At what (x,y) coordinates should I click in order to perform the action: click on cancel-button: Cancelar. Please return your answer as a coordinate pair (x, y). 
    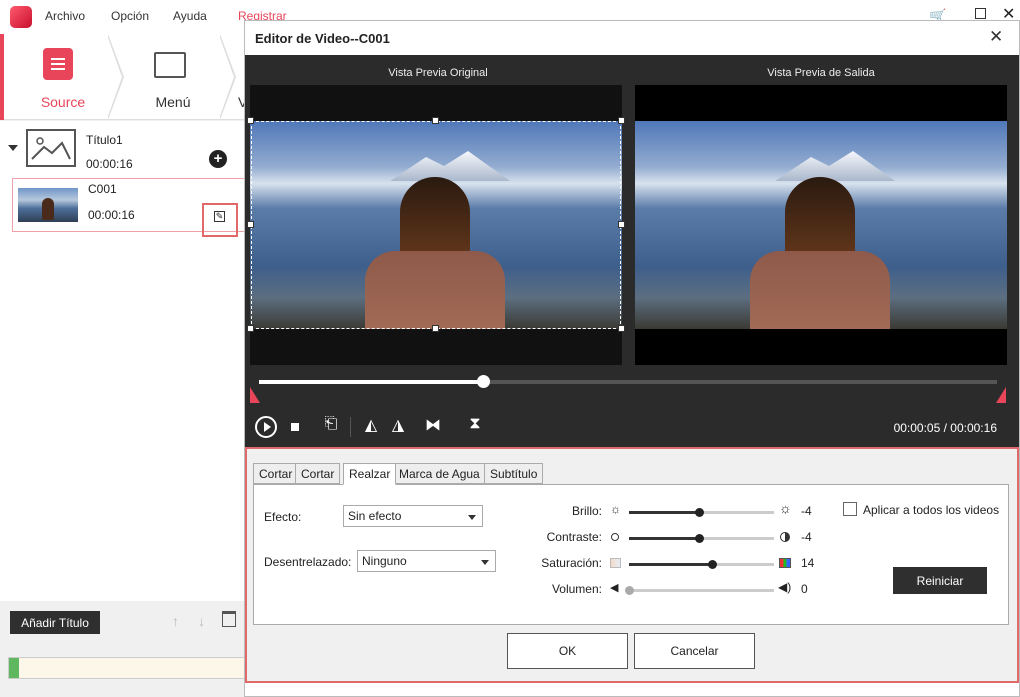
    Looking at the image, I should click on (694, 651).